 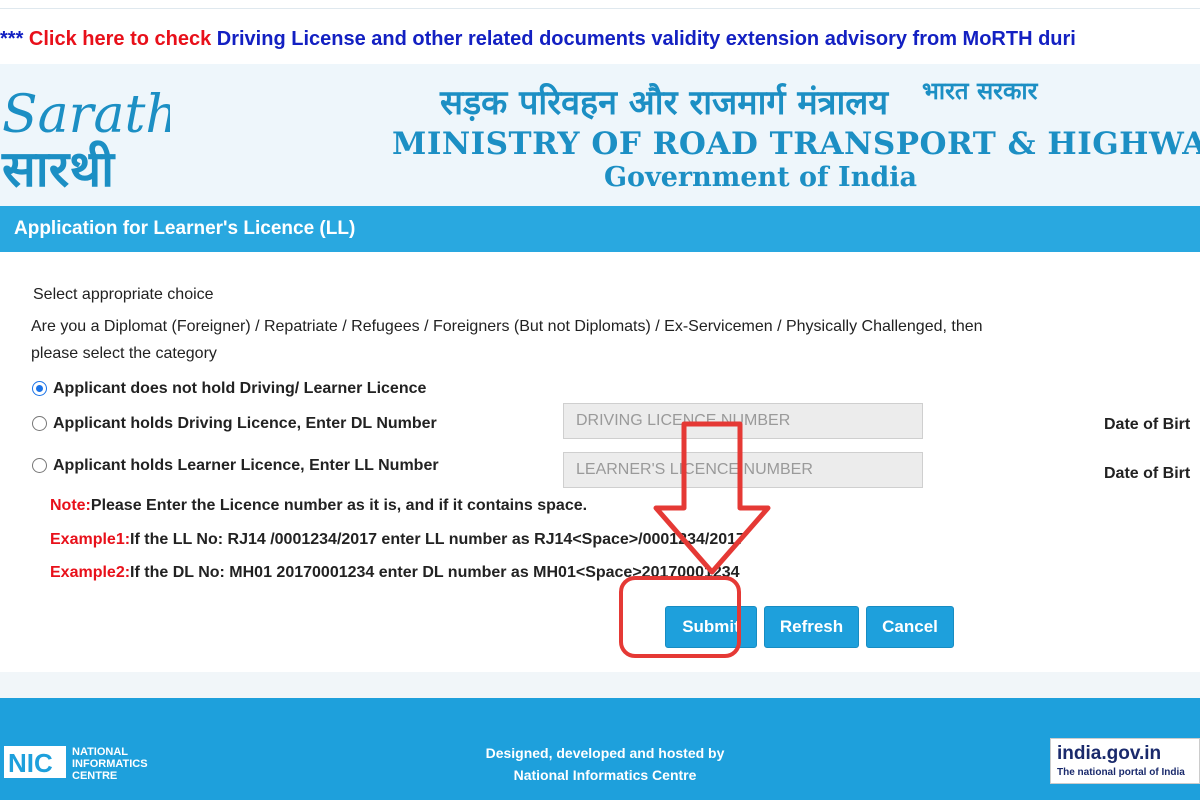 What do you see at coordinates (1109, 753) in the screenshot?
I see `india-gov-text: india.gov.in` at bounding box center [1109, 753].